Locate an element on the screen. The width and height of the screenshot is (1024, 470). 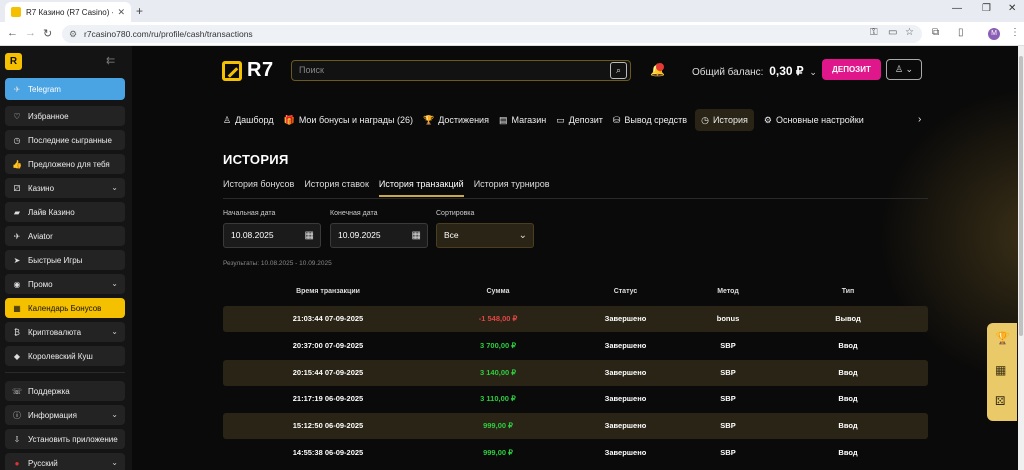
cell-method: bonus is located at coordinates (728, 318).